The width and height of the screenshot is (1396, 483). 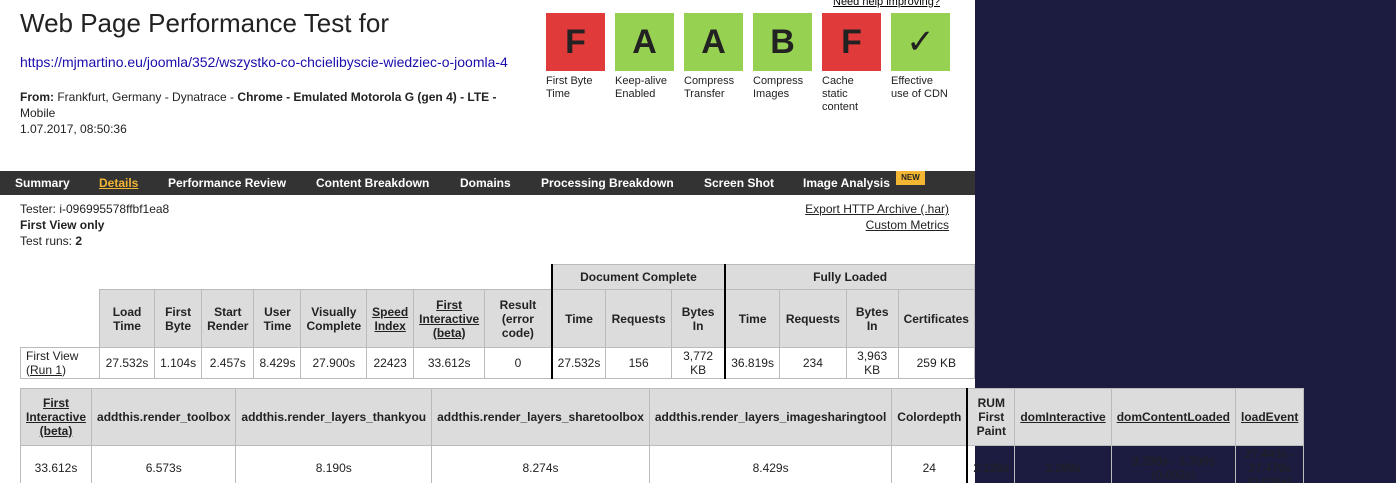 I want to click on test-date: 1.07.2017, 08:50:36, so click(x=73, y=129).